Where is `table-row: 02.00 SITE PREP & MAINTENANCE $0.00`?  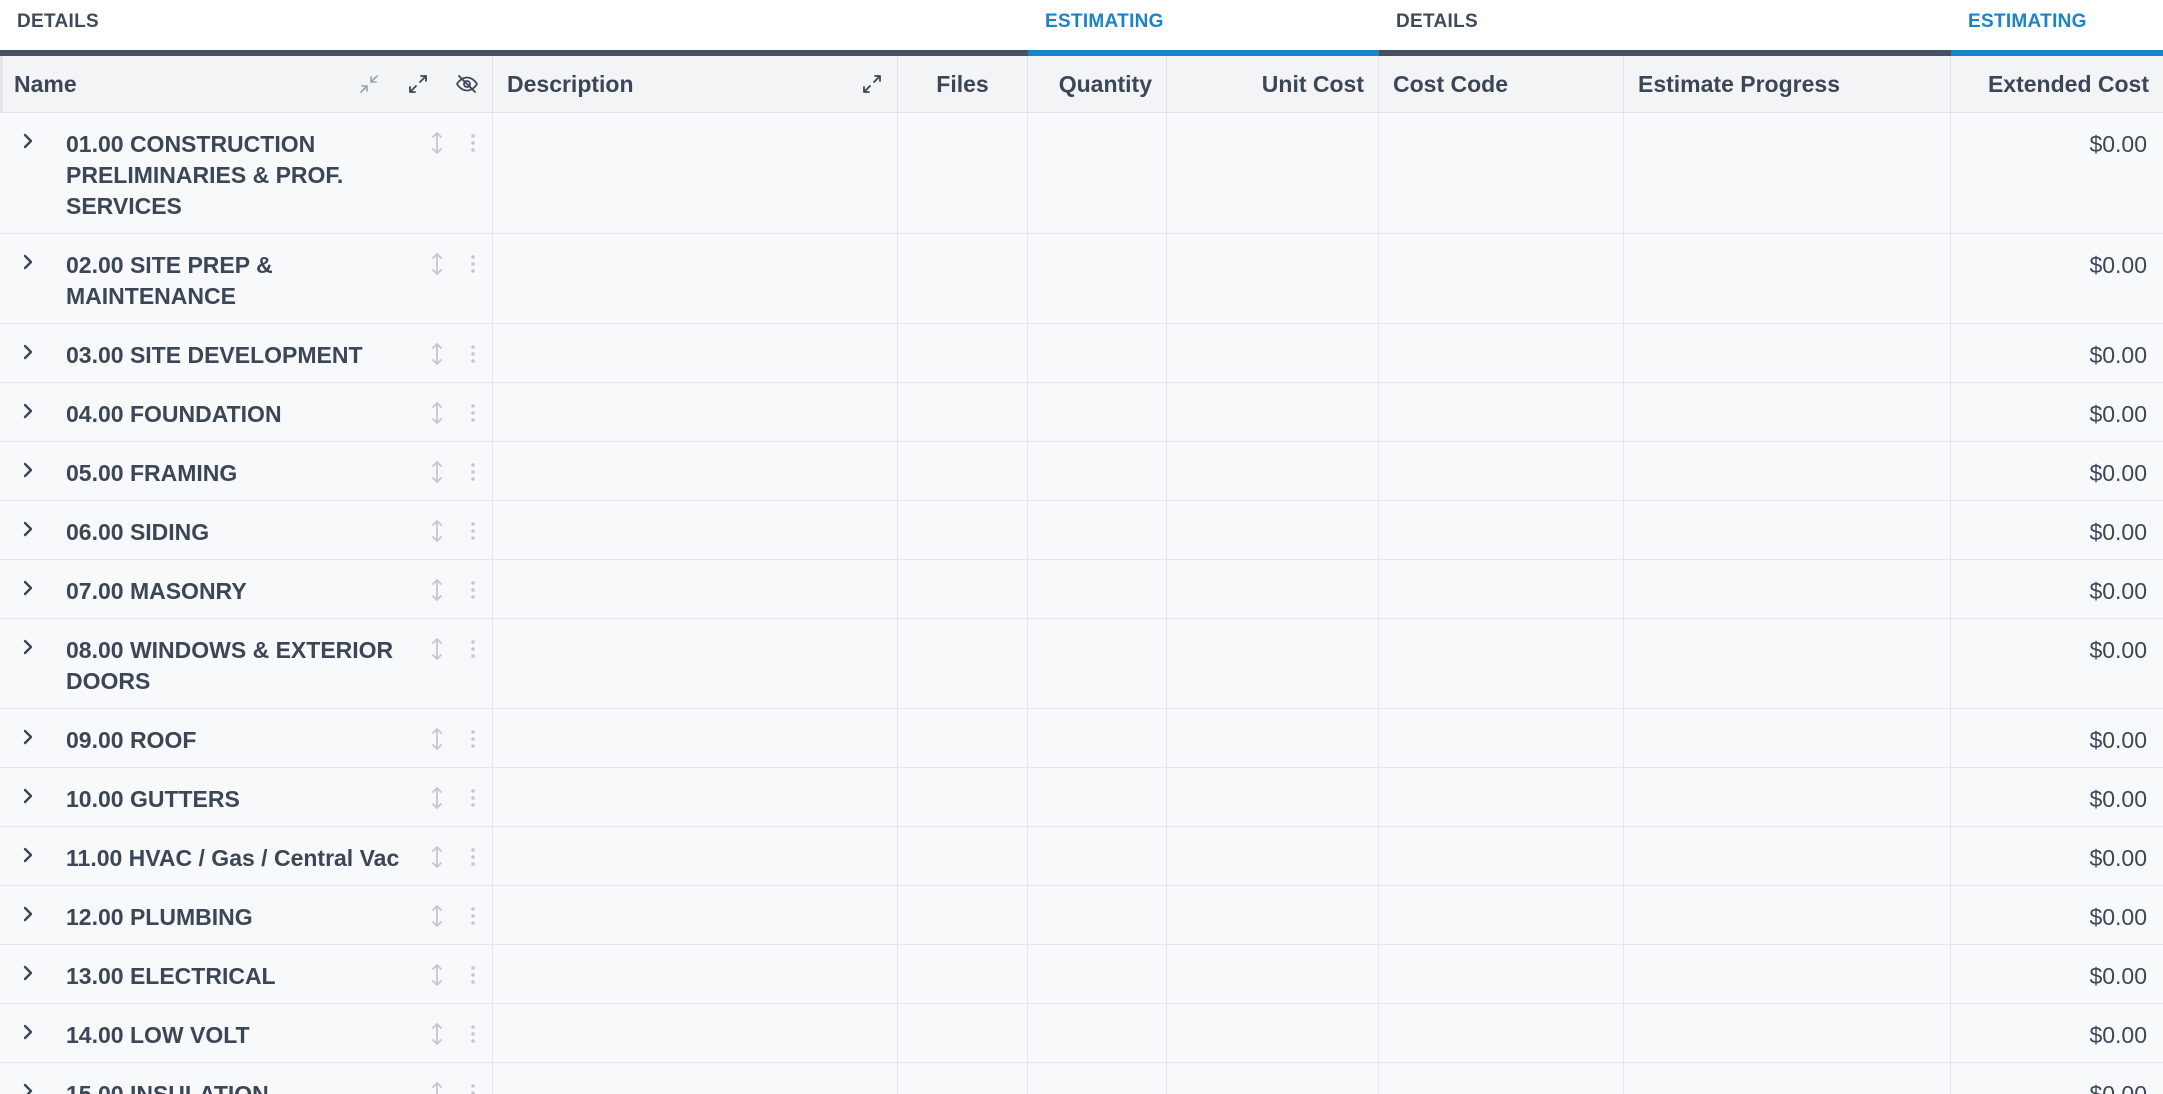
table-row: 02.00 SITE PREP & MAINTENANCE $0.00 is located at coordinates (1081, 279).